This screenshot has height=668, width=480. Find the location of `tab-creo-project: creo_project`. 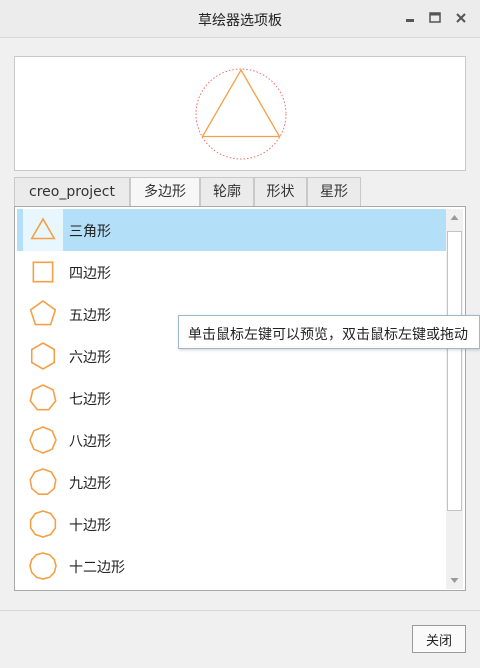

tab-creo-project: creo_project is located at coordinates (72, 192).